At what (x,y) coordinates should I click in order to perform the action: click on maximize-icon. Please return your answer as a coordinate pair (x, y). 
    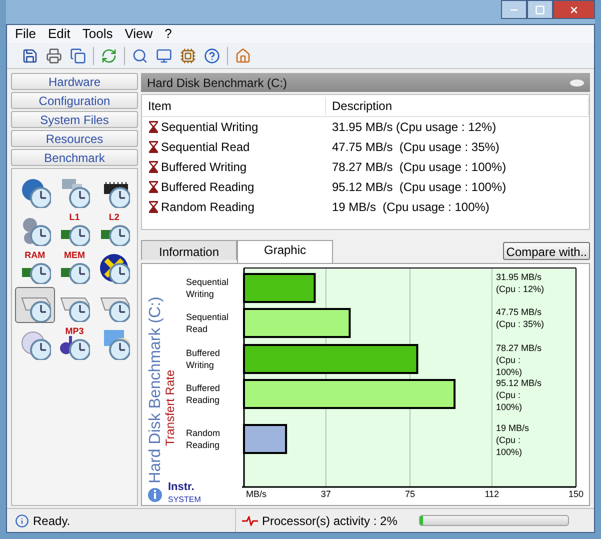
    Looking at the image, I should click on (540, 9).